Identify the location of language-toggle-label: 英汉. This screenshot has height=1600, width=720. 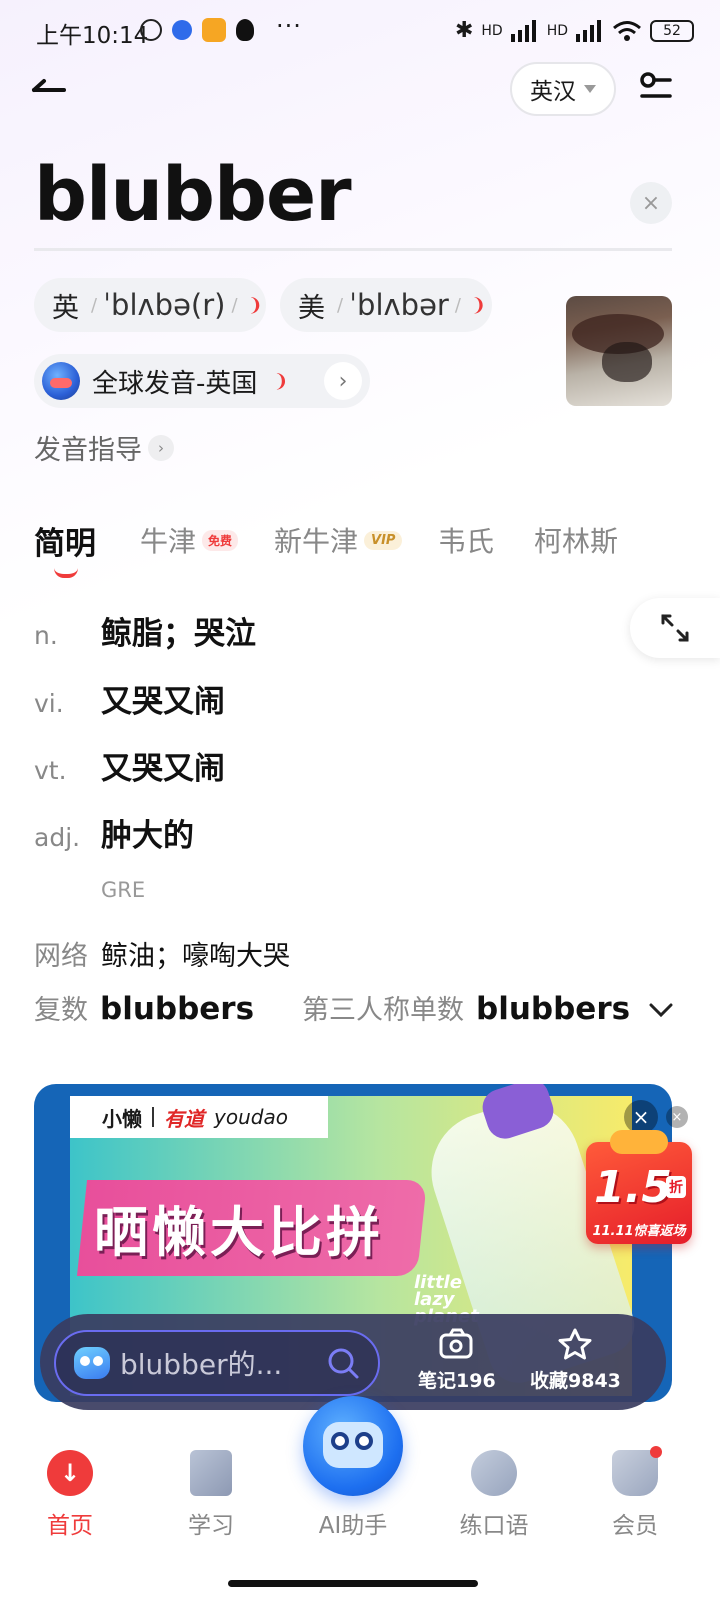
(553, 92).